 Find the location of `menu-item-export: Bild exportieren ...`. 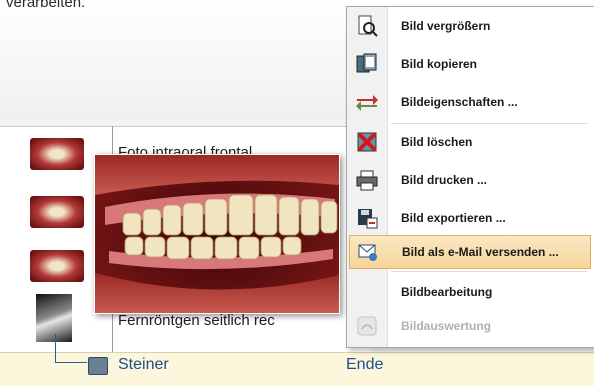

menu-item-export: Bild exportieren ... is located at coordinates (470, 218).